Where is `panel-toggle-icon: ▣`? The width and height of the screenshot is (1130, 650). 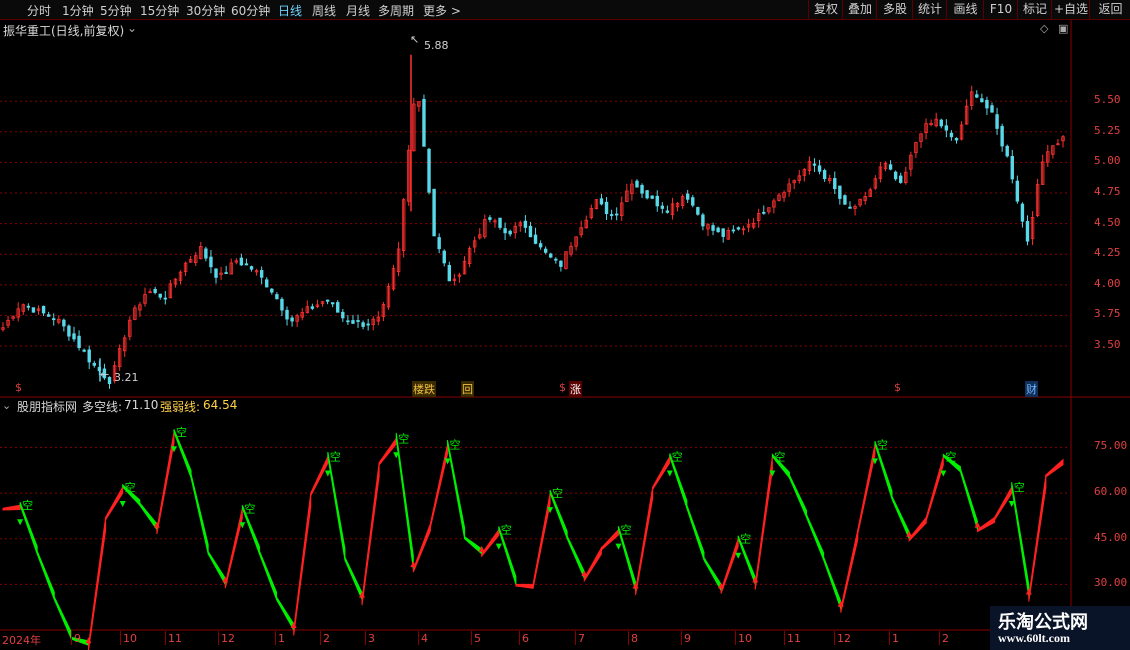 panel-toggle-icon: ▣ is located at coordinates (1063, 28).